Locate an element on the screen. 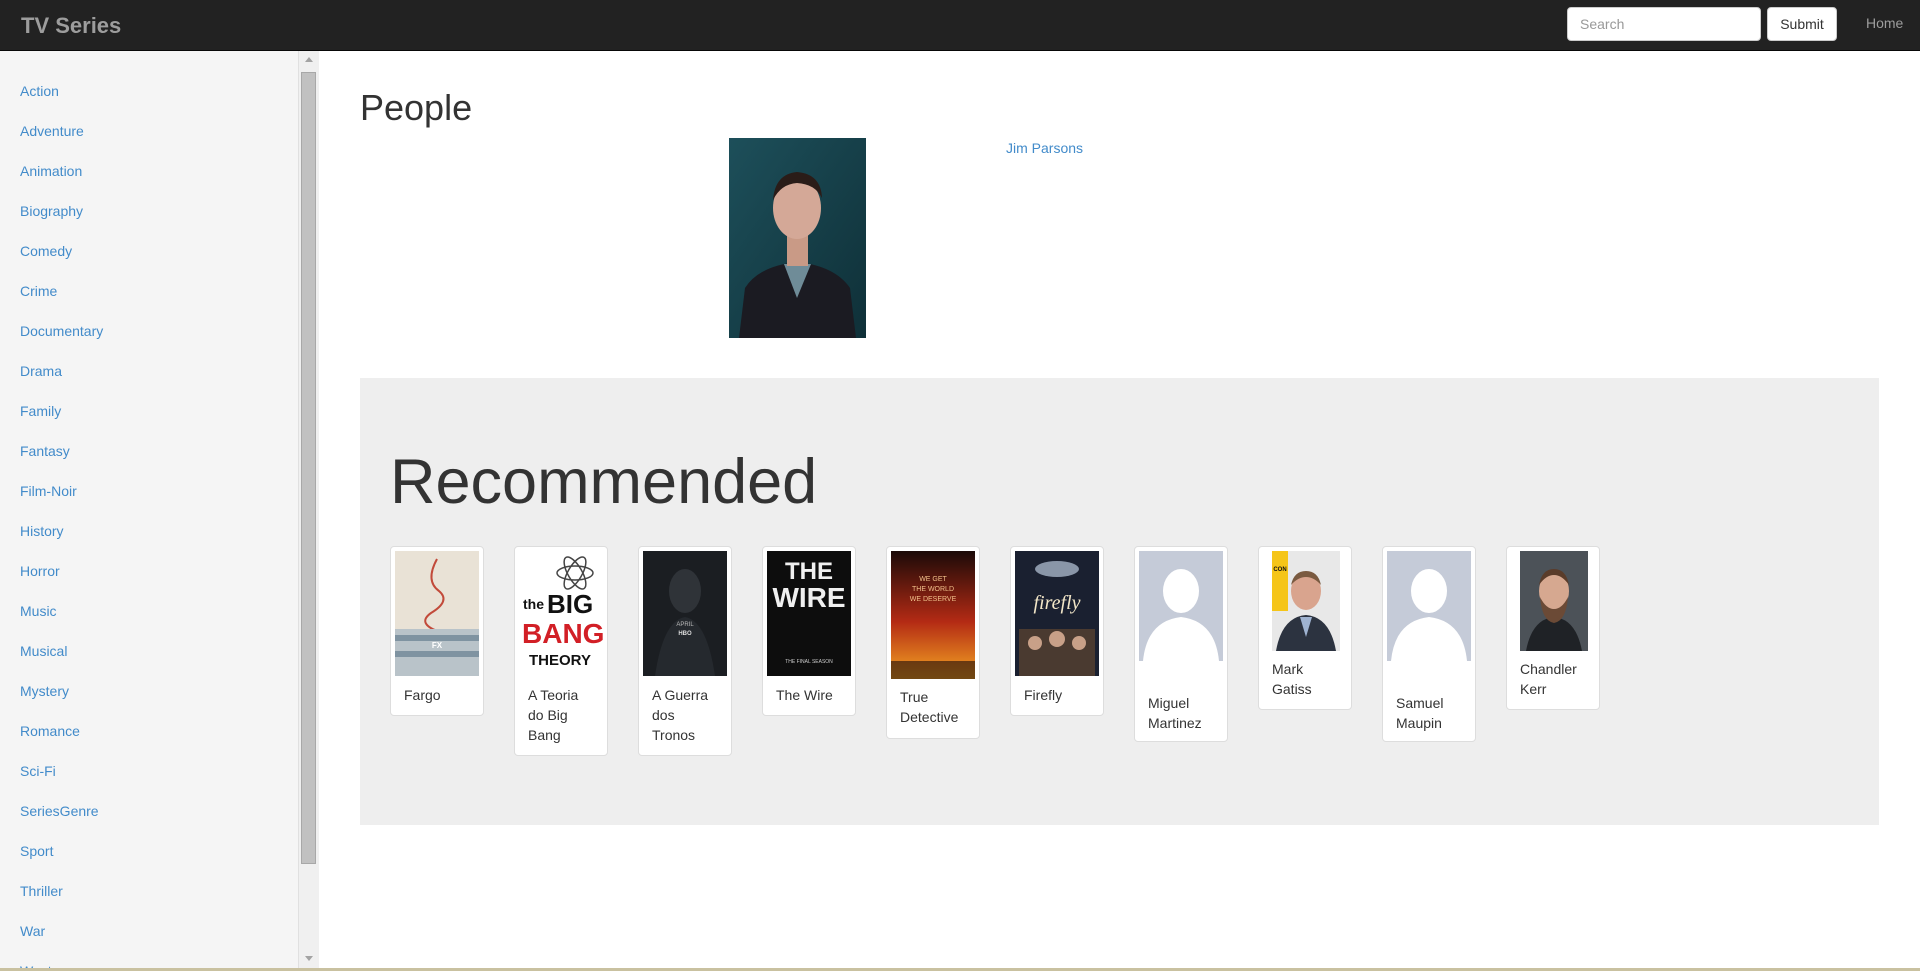  sidebar-item-documentary: Documentary is located at coordinates (61, 343).